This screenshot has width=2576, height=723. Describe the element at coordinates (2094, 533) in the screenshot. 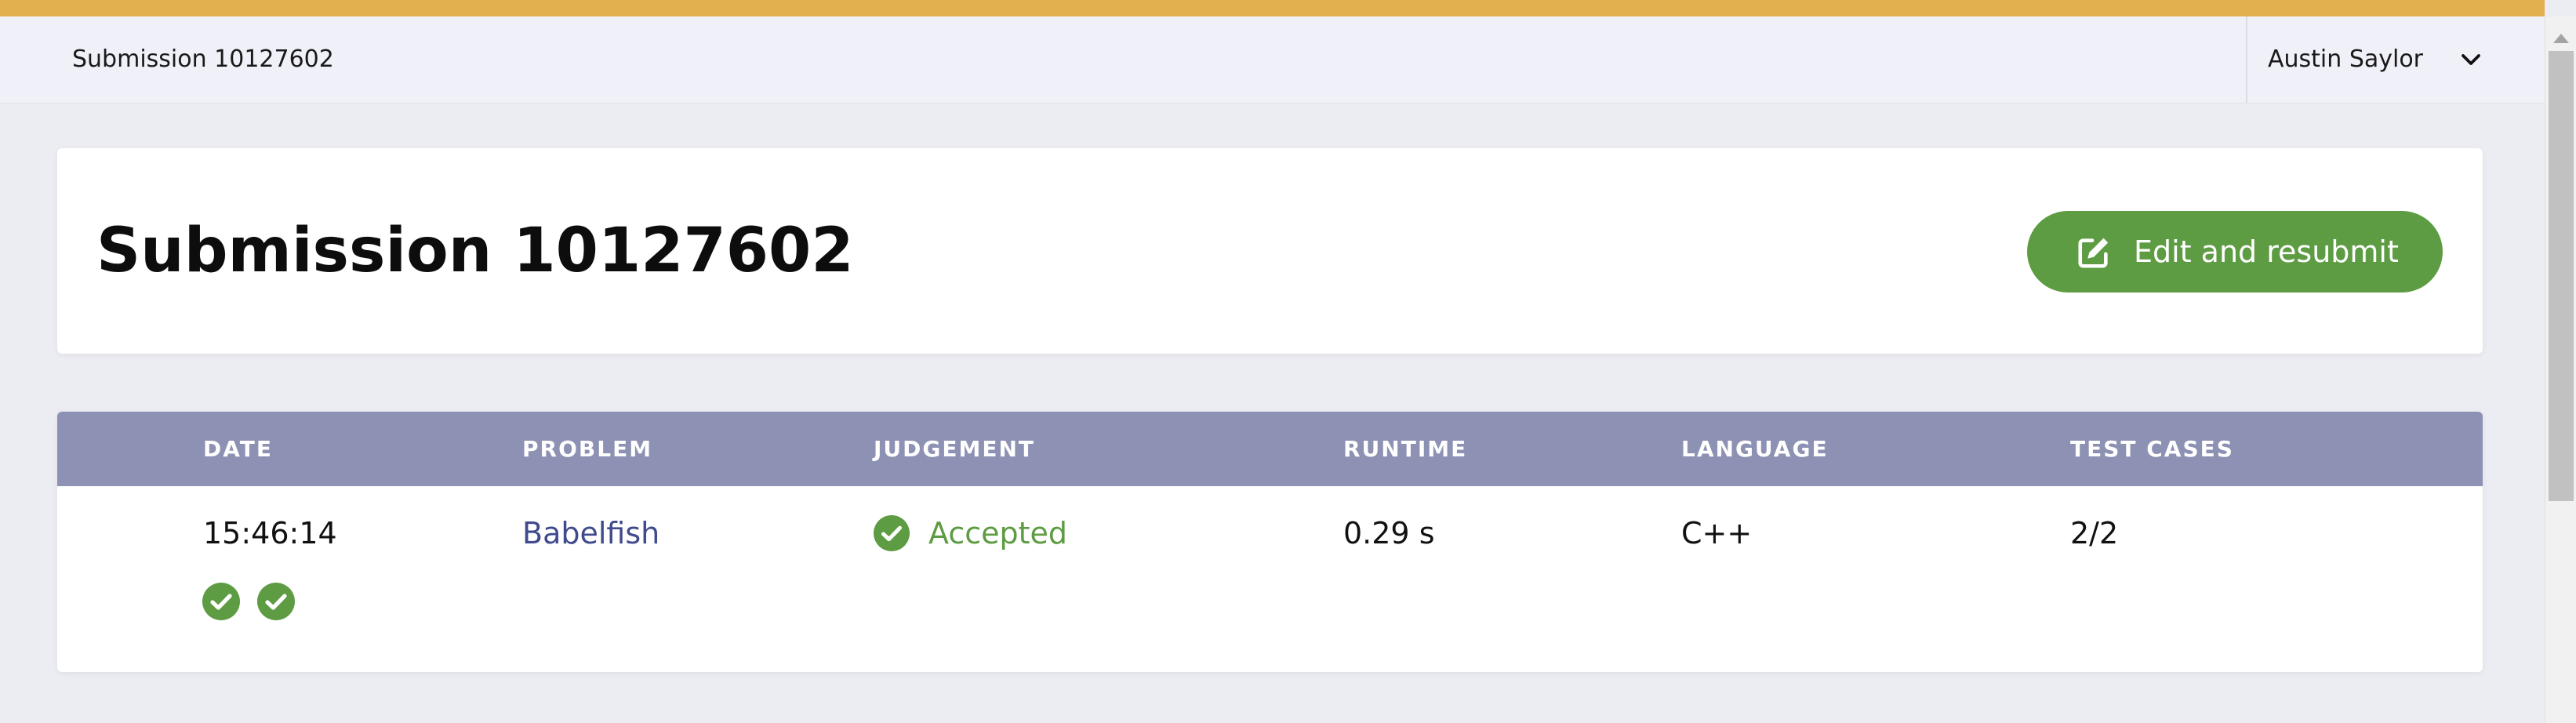

I see `cell-test-cases: 2/2` at that location.